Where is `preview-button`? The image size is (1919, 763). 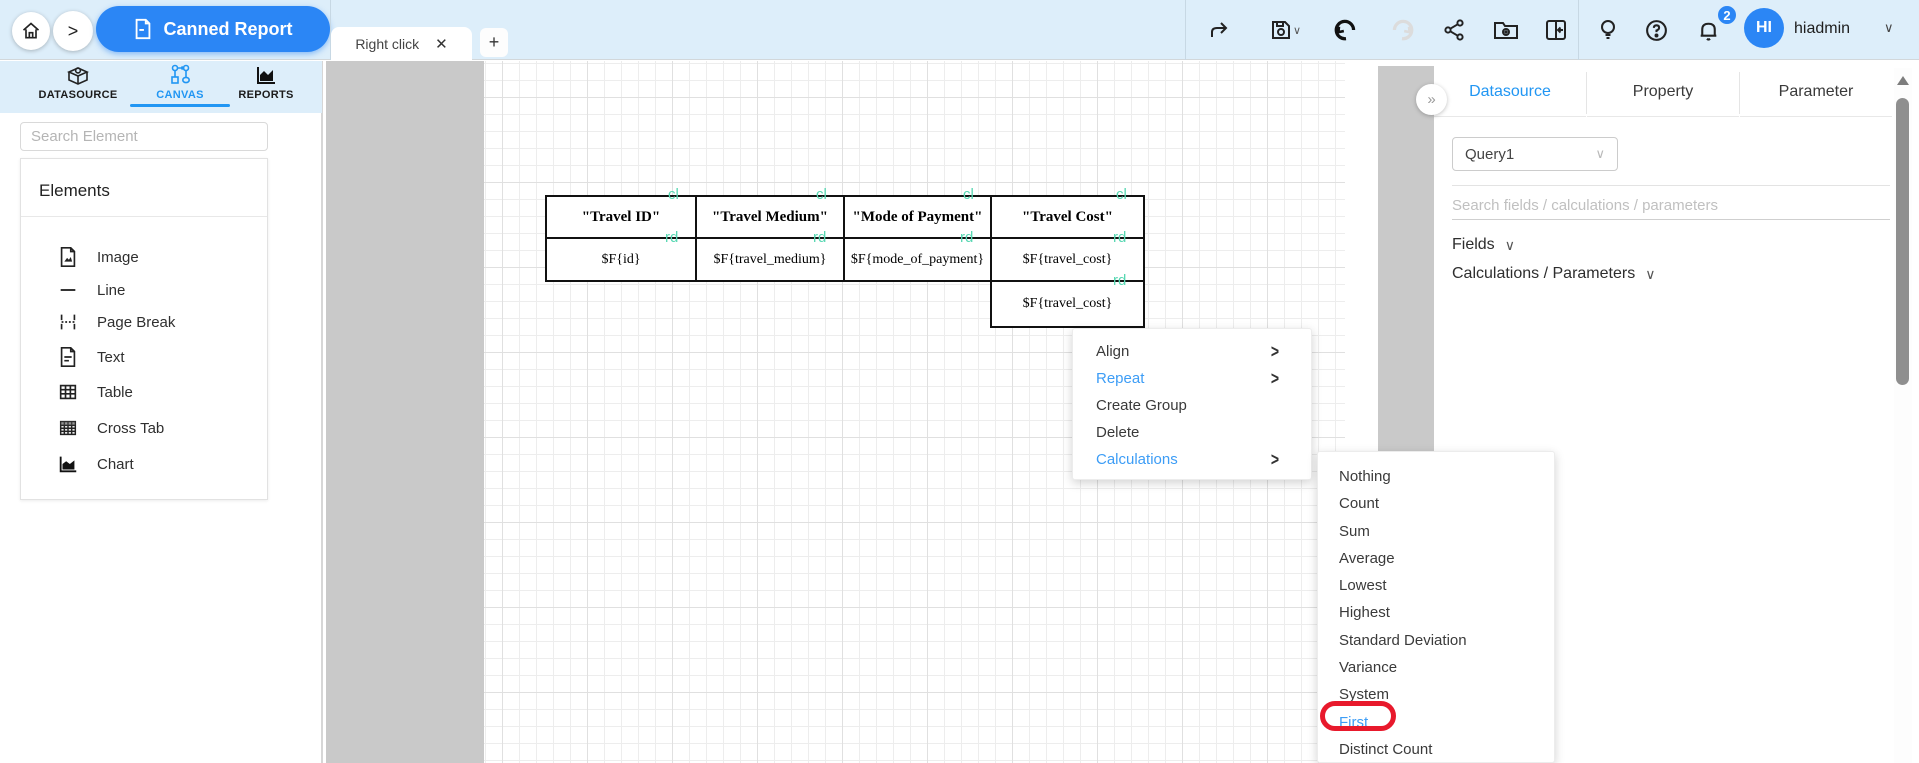 preview-button is located at coordinates (1506, 30).